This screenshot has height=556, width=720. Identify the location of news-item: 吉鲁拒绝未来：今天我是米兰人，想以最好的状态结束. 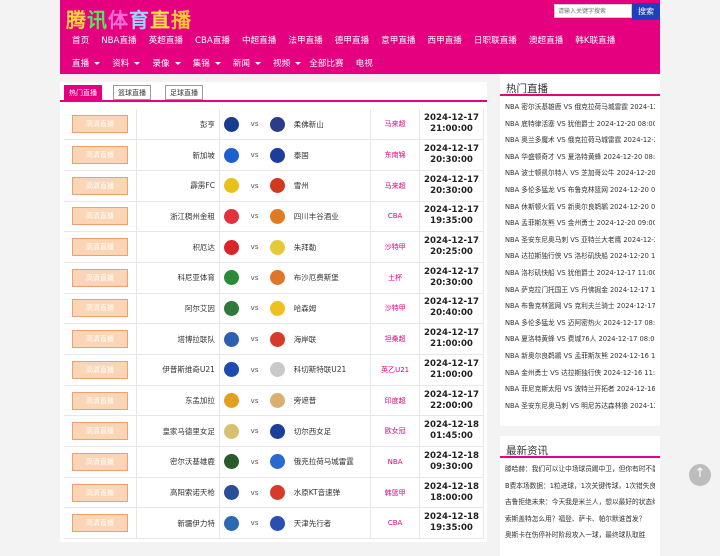
(580, 502).